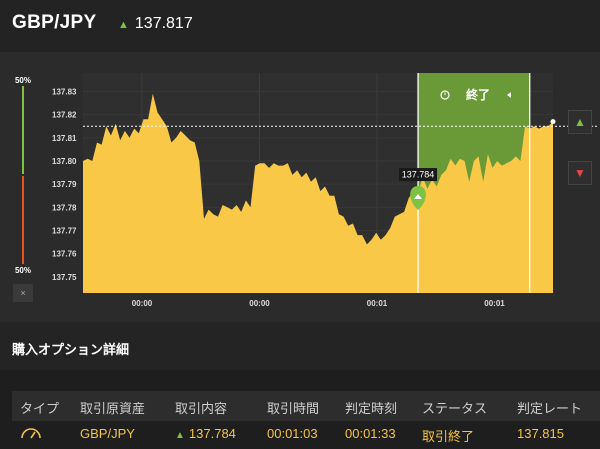 The height and width of the screenshot is (449, 600). I want to click on entry-marker-label: 137.784, so click(418, 175).